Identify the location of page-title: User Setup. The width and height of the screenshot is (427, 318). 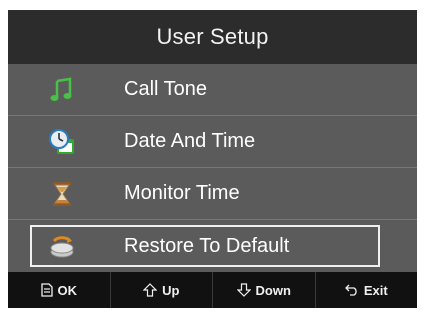
(212, 36).